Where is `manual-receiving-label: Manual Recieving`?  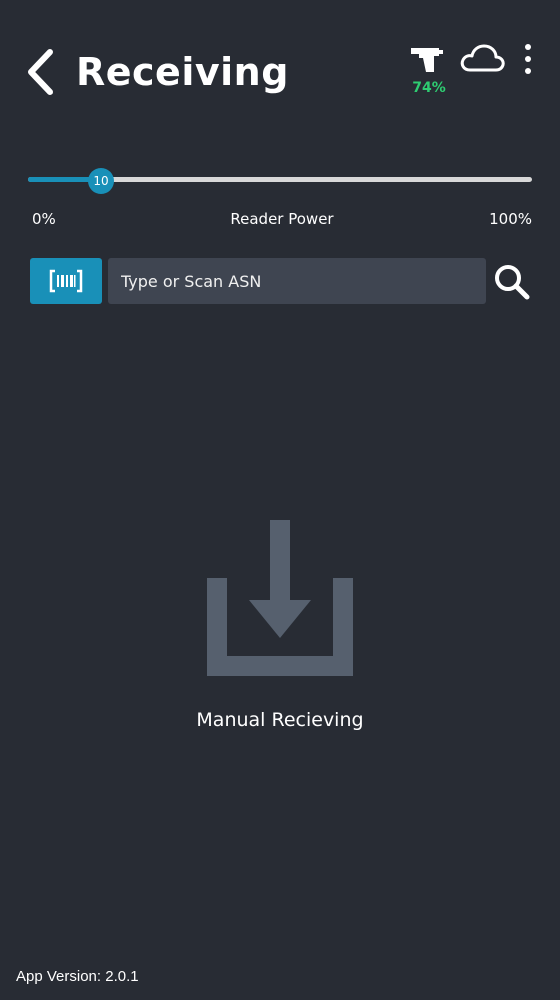
manual-receiving-label: Manual Recieving is located at coordinates (280, 720).